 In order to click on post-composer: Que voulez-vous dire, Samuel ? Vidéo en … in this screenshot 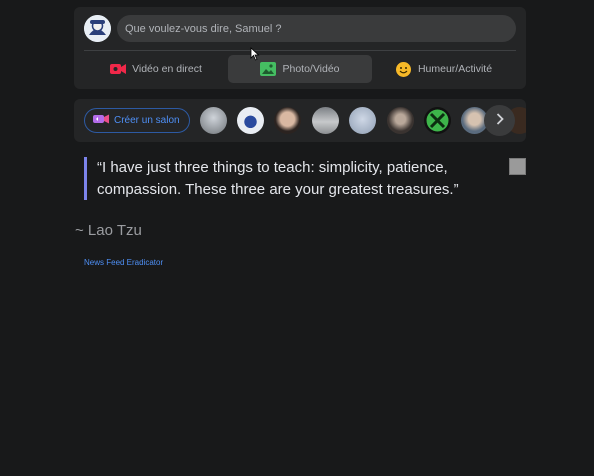, I will do `click(300, 48)`.